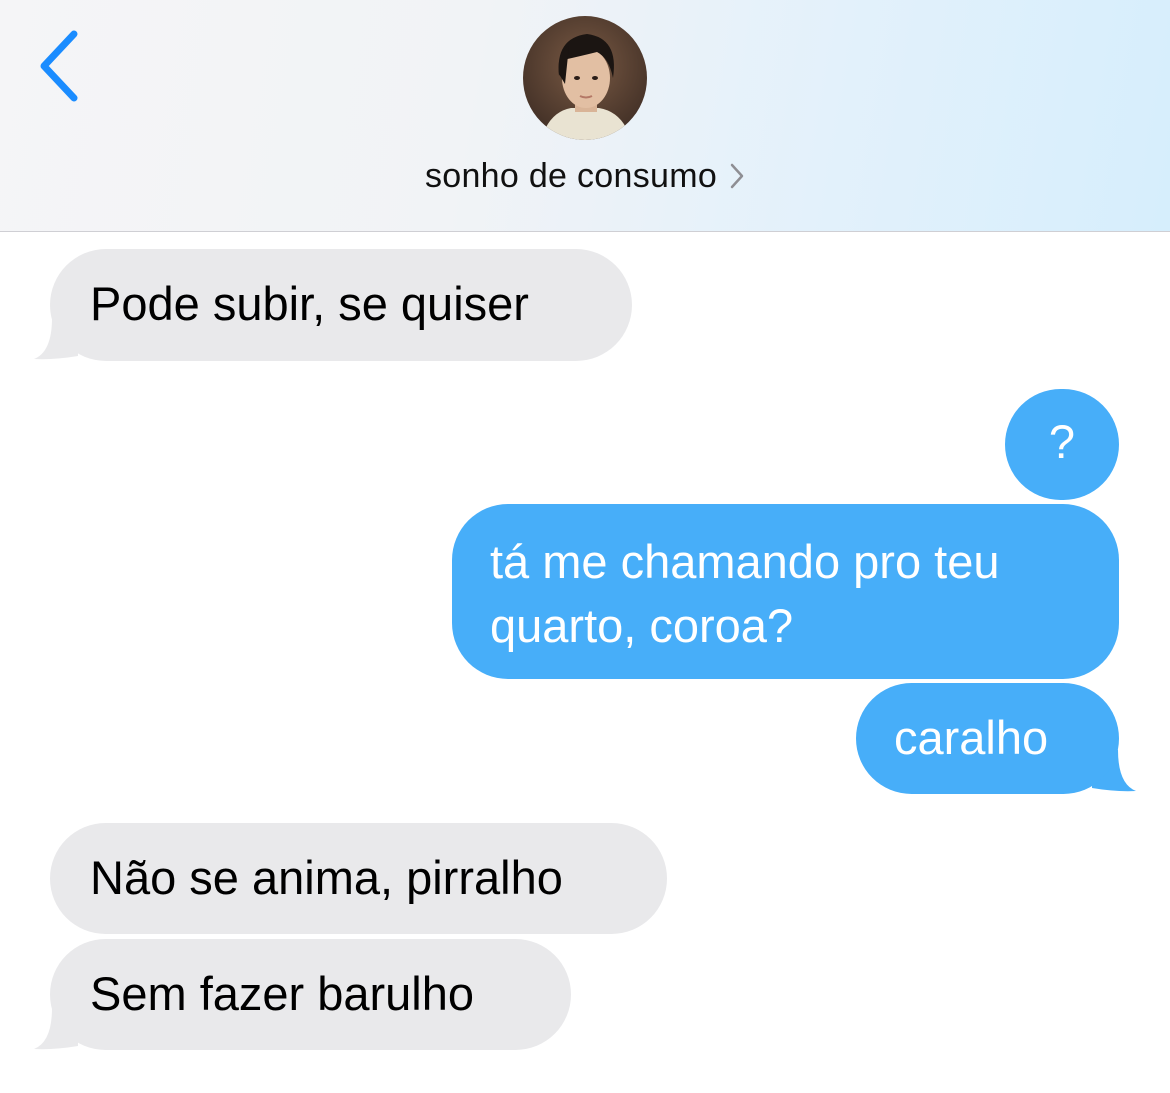  Describe the element at coordinates (326, 877) in the screenshot. I see `message-text: Não se anima, pirralho` at that location.